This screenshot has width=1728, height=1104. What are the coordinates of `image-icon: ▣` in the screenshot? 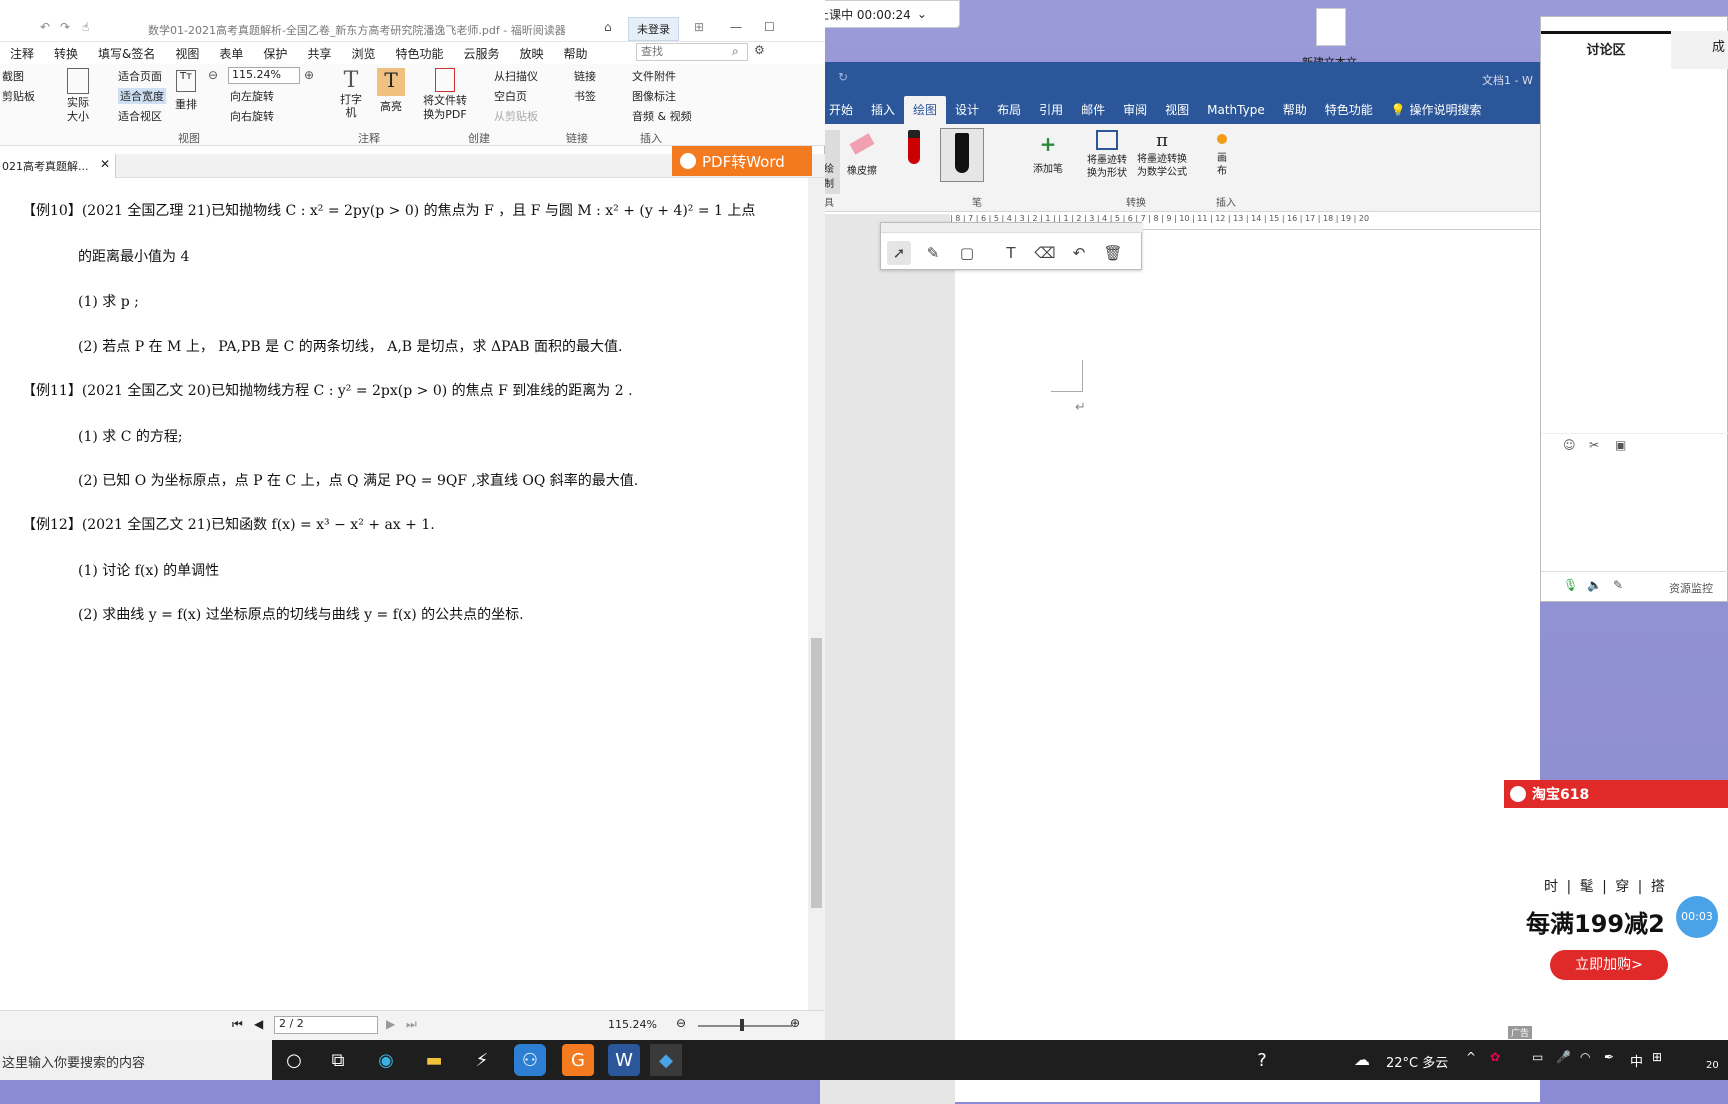 It's located at (1620, 445).